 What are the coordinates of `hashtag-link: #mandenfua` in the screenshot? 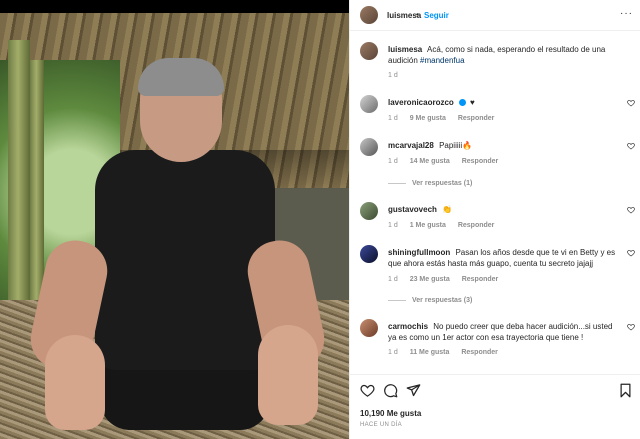 It's located at (442, 60).